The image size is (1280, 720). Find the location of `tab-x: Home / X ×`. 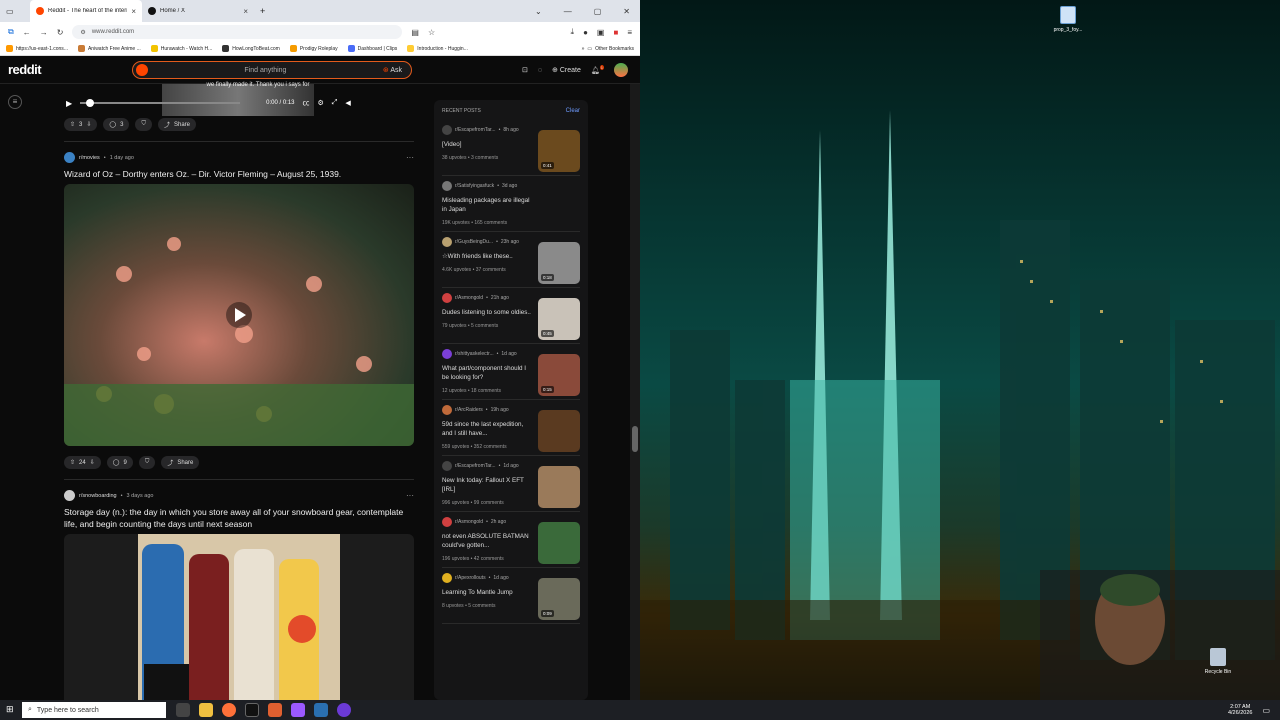

tab-x: Home / X × is located at coordinates (198, 11).